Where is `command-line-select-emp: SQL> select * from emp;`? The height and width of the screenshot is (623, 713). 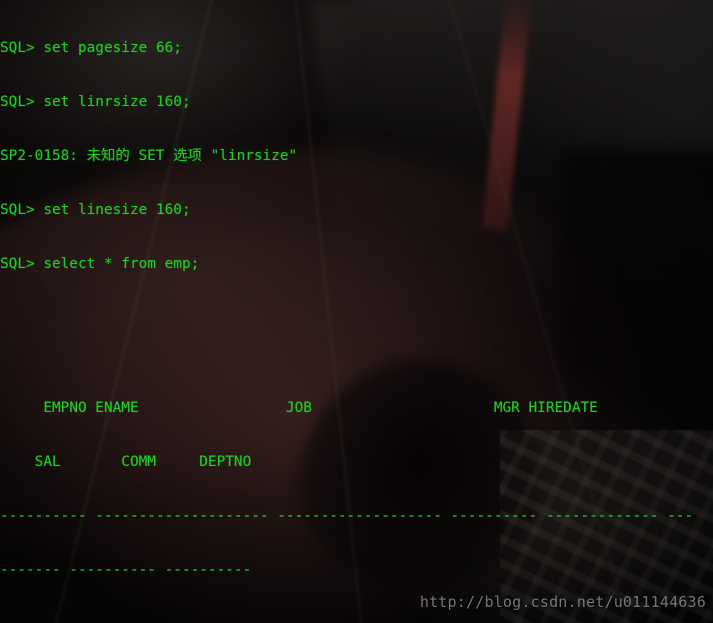 command-line-select-emp: SQL> select * from emp; is located at coordinates (100, 264).